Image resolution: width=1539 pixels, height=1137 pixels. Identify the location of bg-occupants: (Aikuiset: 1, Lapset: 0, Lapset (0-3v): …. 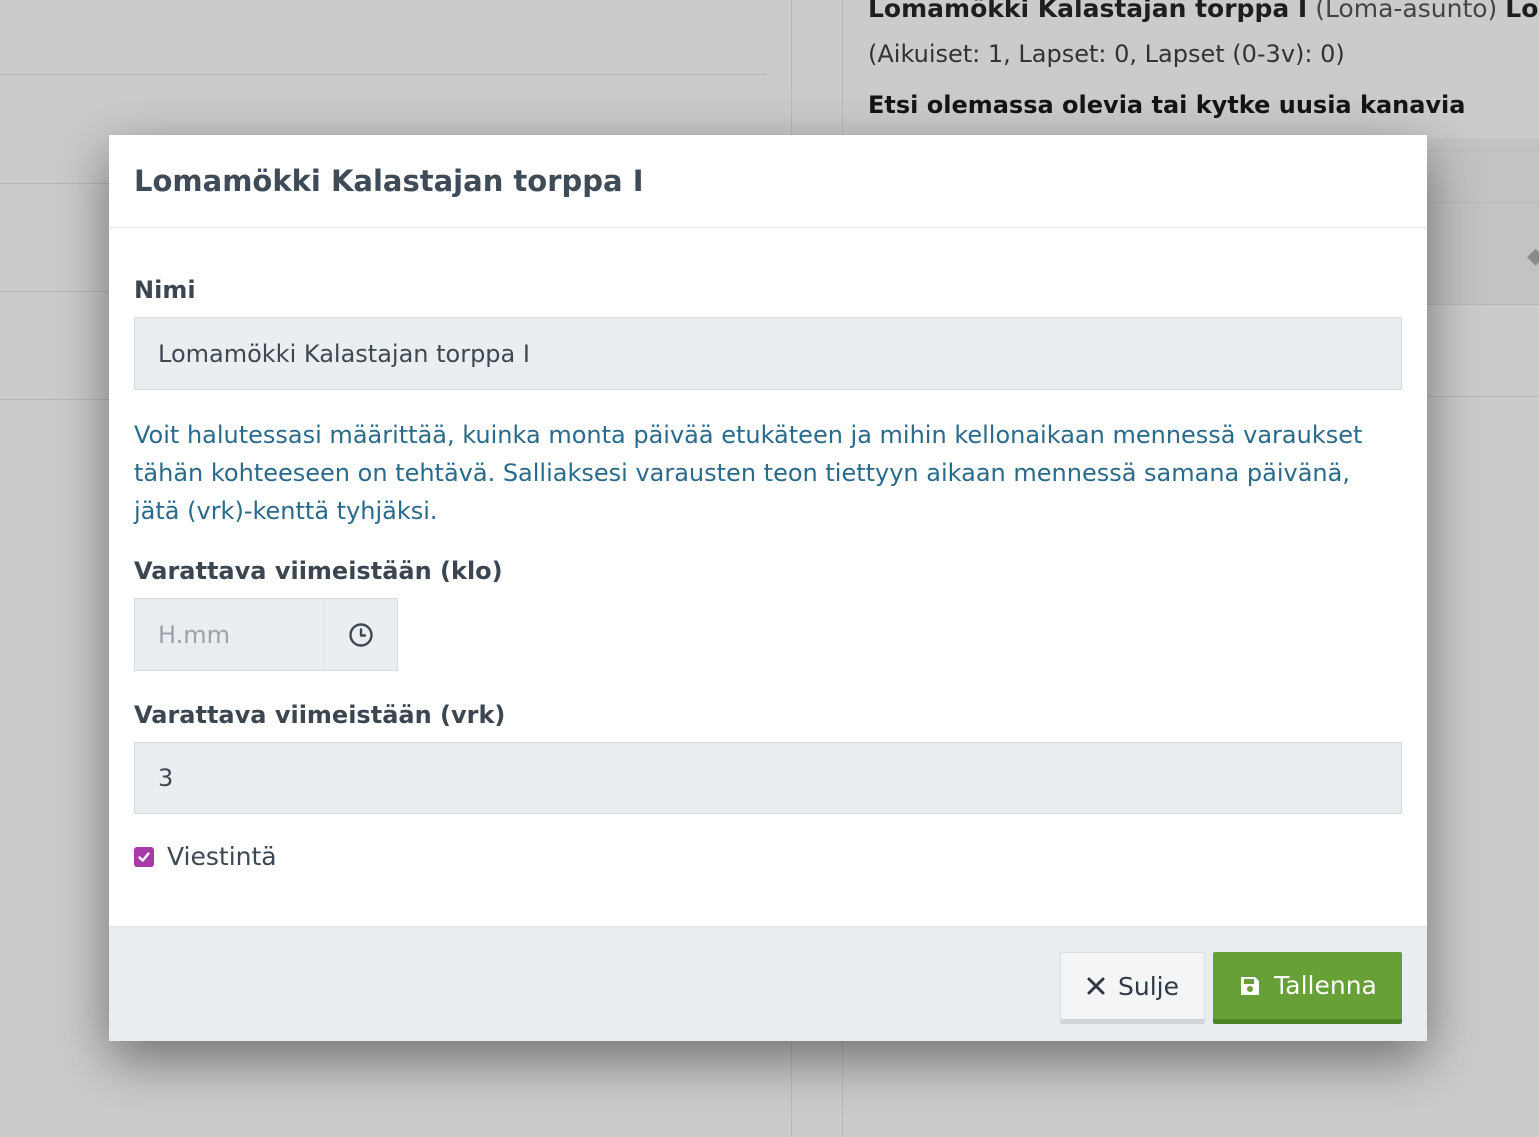
(1106, 54).